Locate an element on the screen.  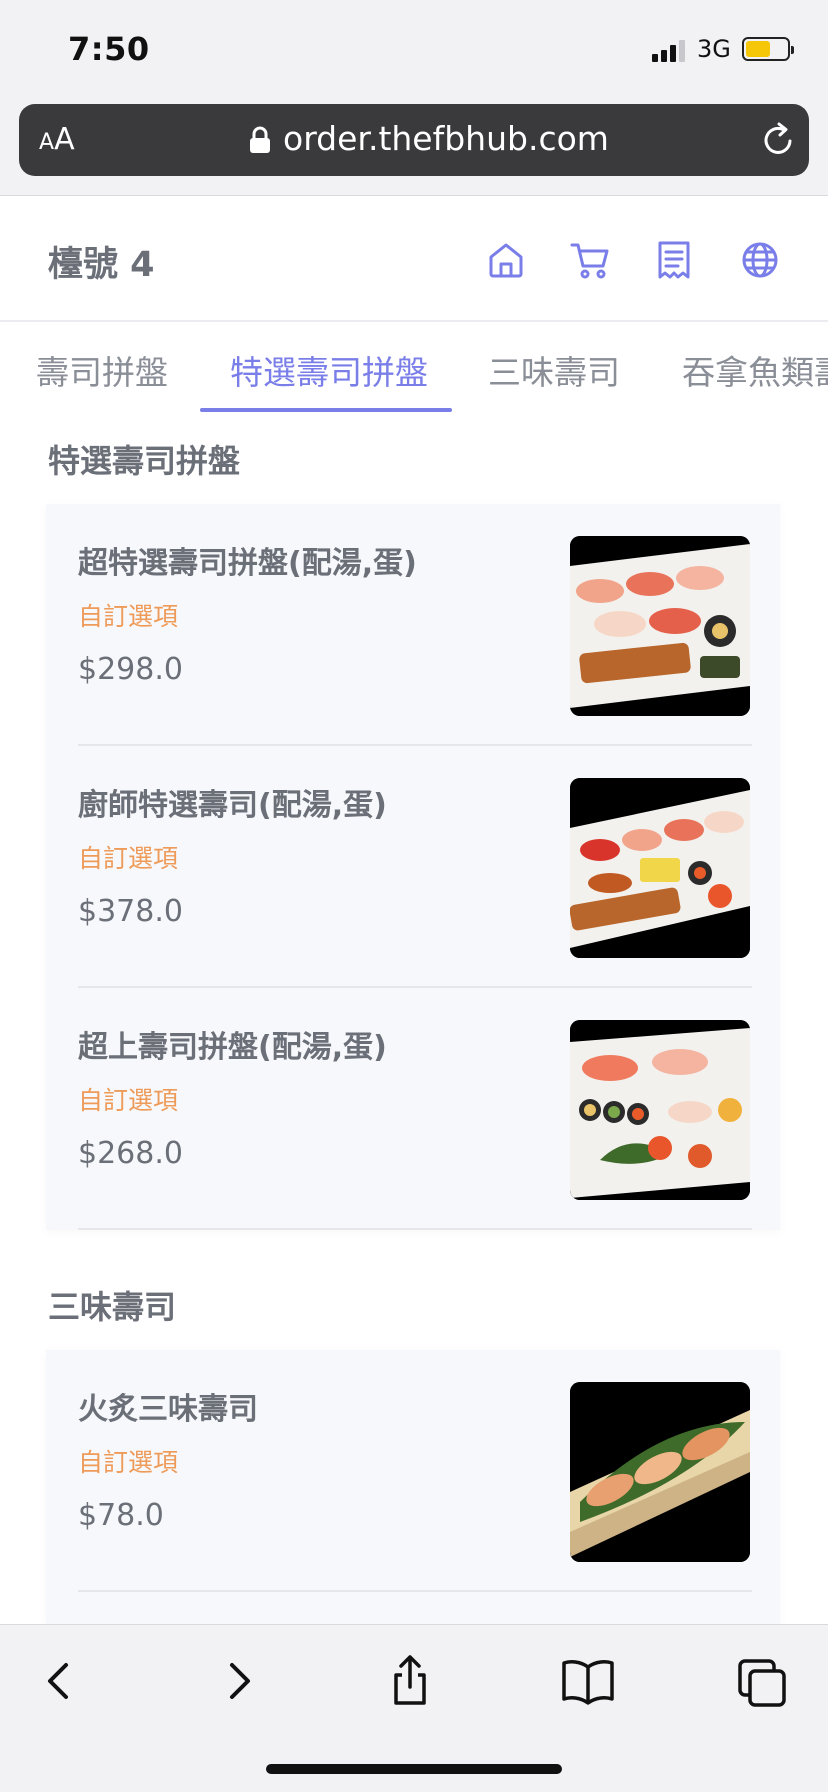
premium-sushi-platter-photo is located at coordinates (660, 1110).